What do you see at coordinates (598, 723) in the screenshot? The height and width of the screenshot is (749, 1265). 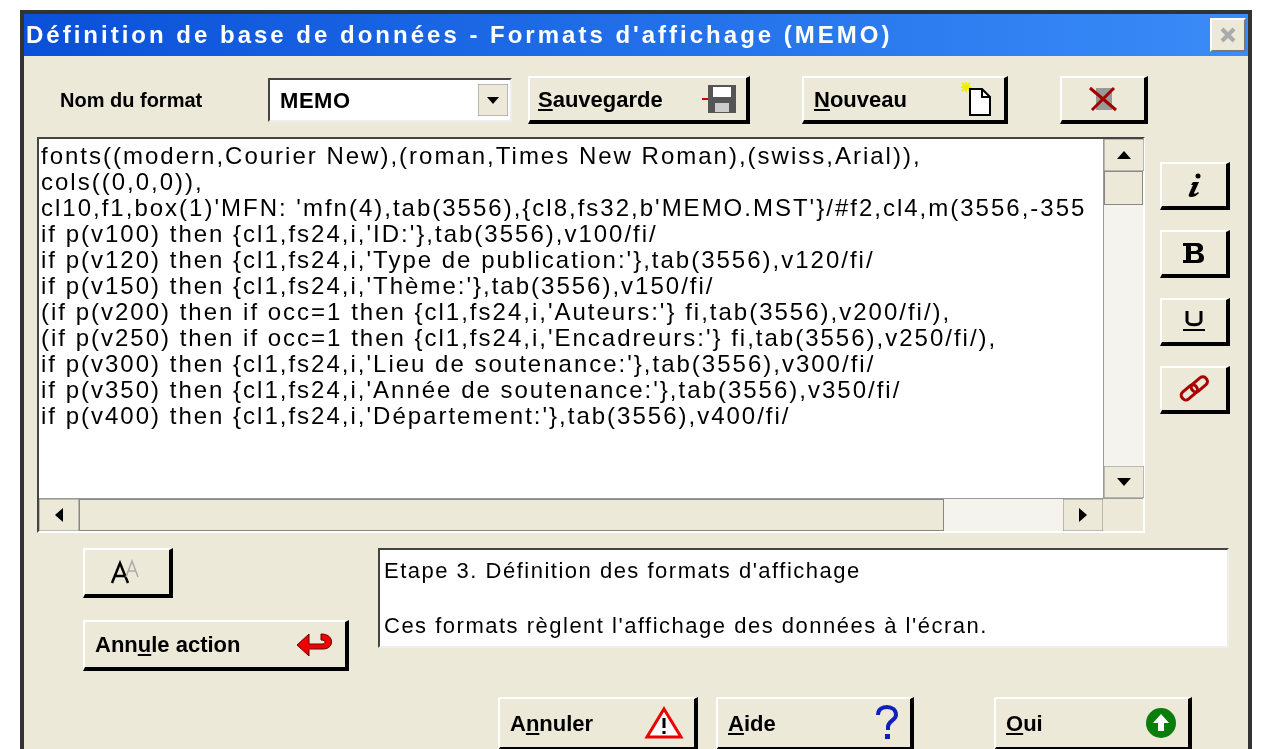 I see `cancel-button: Annuler` at bounding box center [598, 723].